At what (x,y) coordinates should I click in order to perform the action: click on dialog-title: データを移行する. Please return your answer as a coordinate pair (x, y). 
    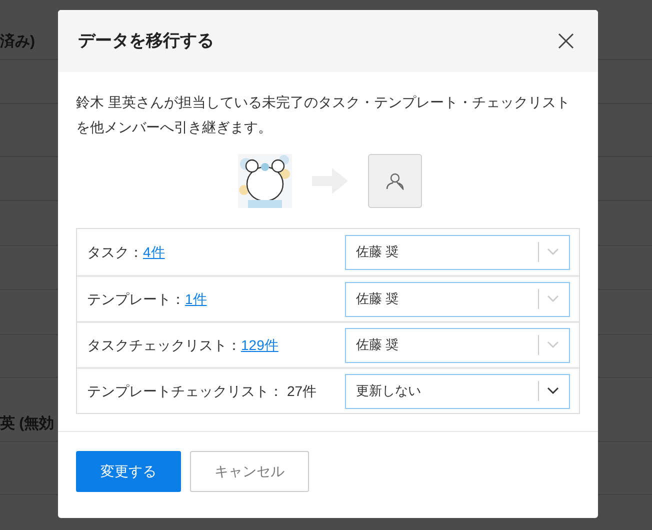
    Looking at the image, I should click on (146, 41).